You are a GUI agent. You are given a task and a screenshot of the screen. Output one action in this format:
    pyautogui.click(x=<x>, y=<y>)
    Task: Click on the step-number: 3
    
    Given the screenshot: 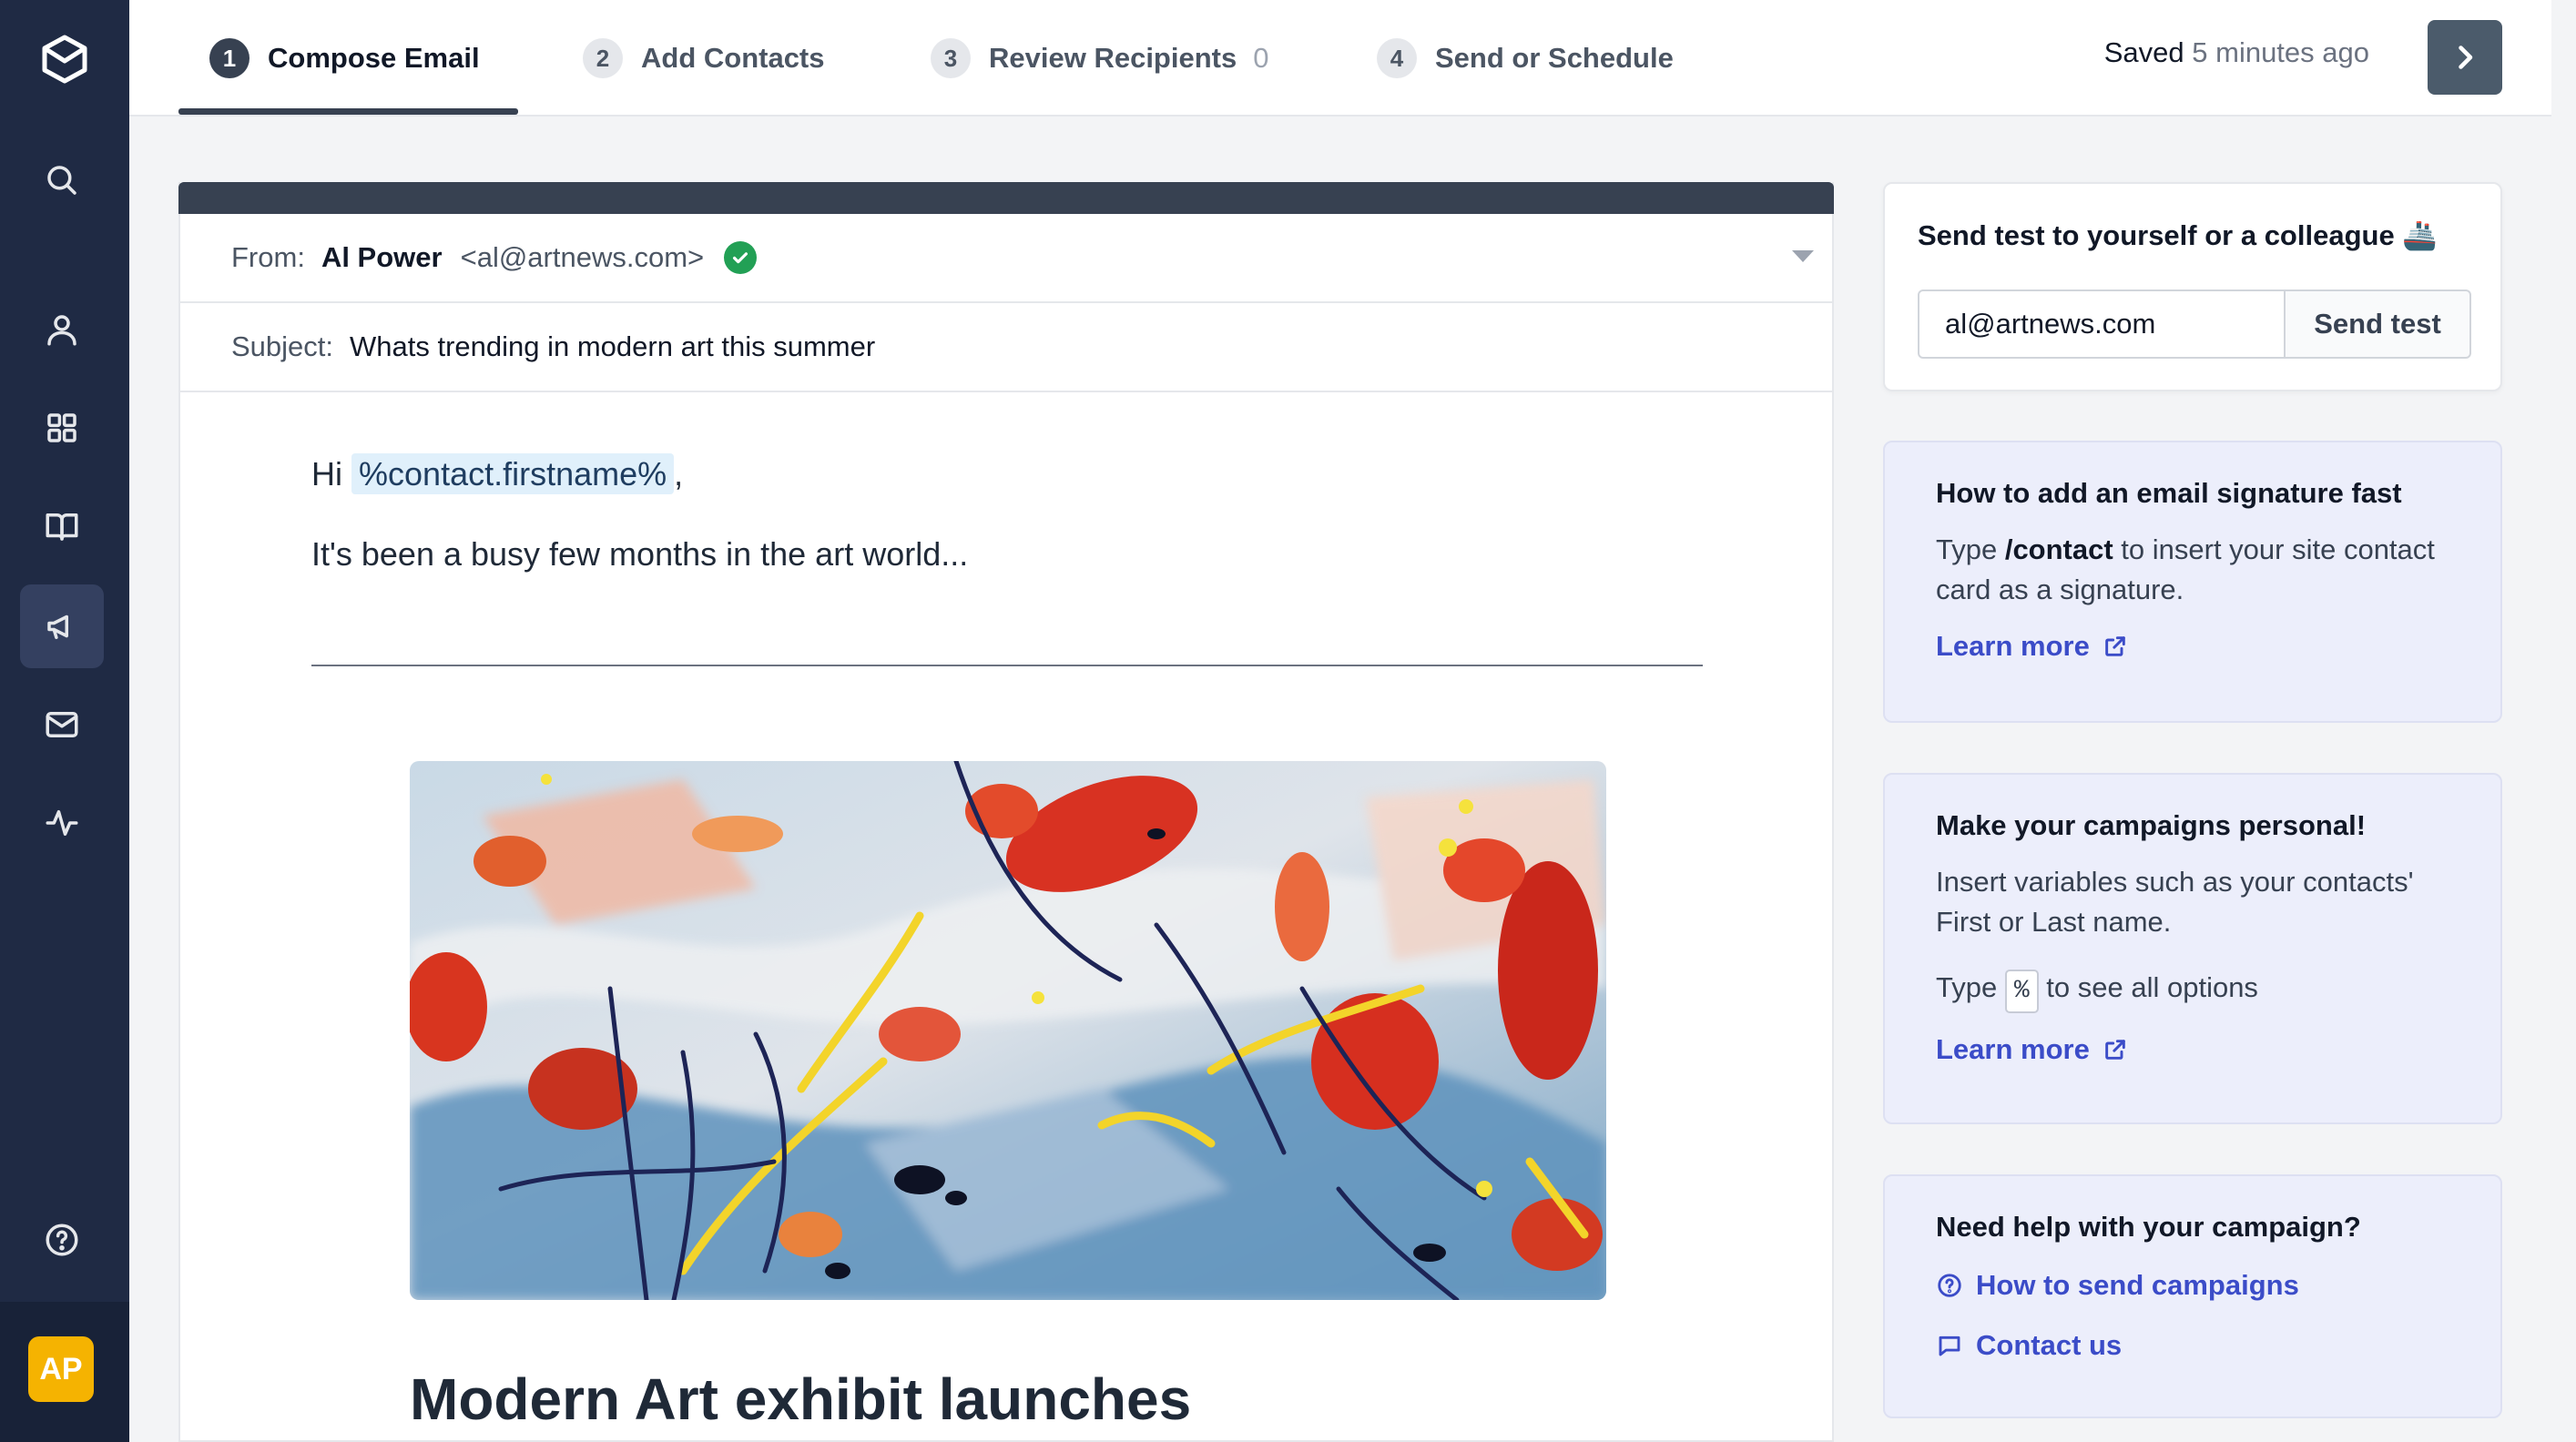 What is the action you would take?
    pyautogui.click(x=951, y=58)
    